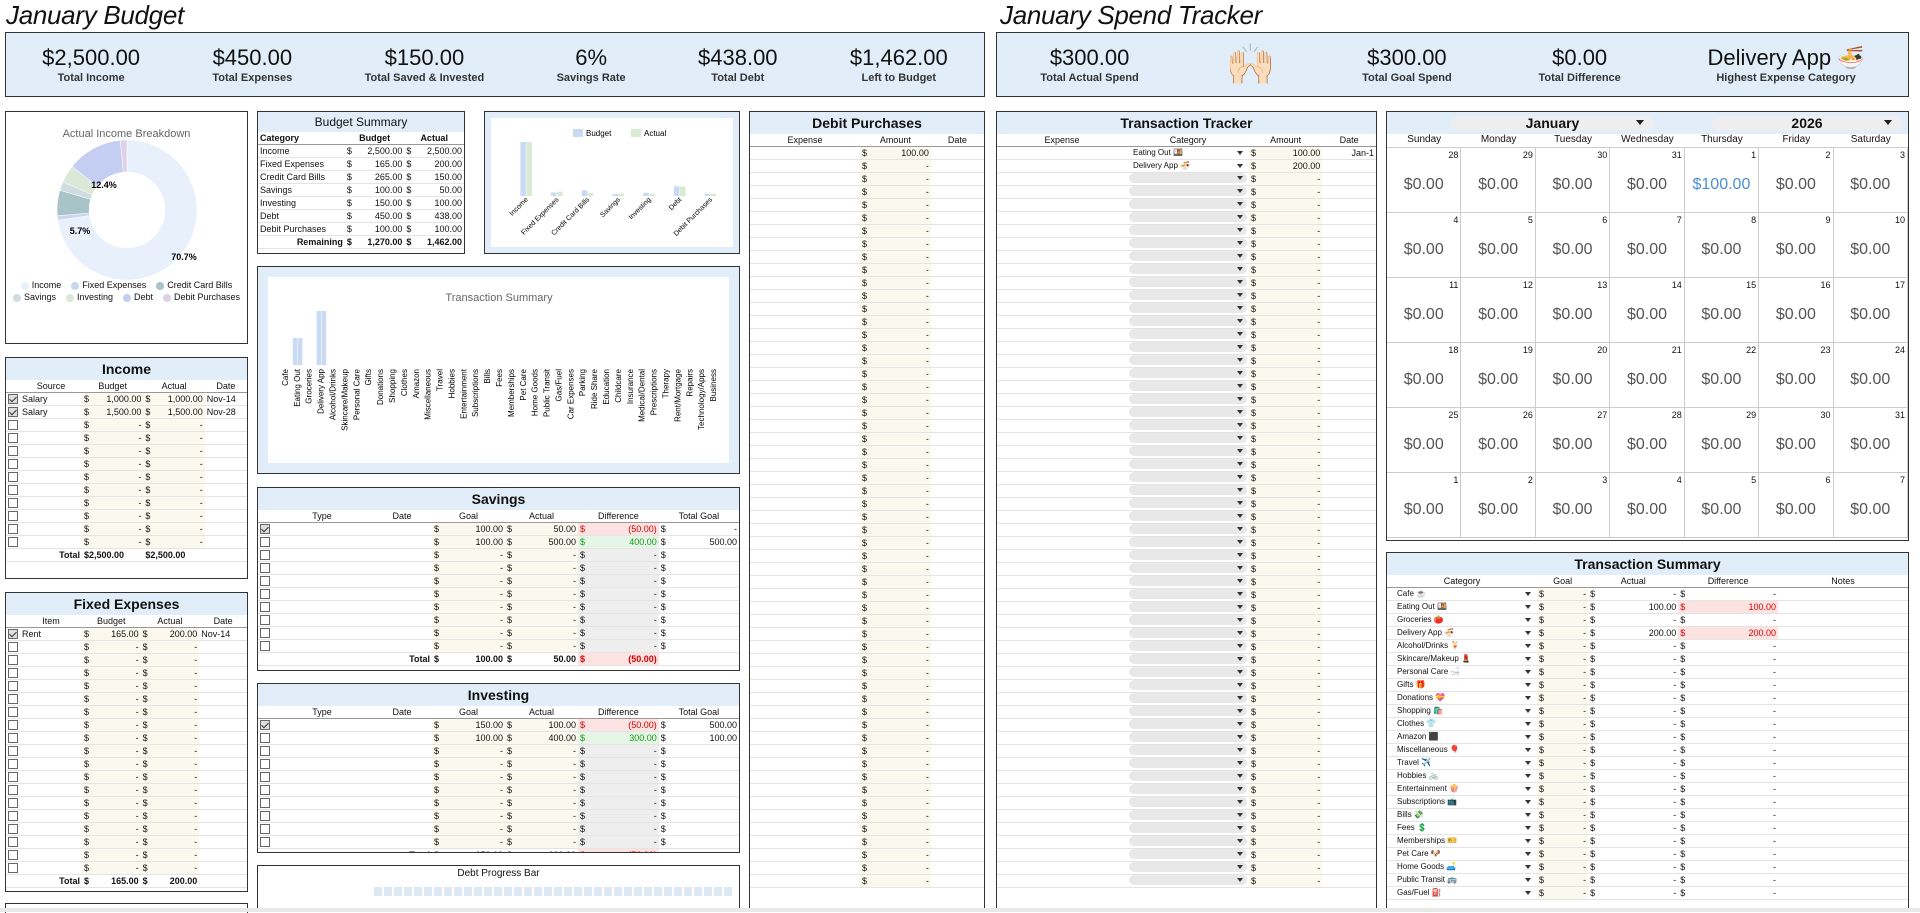  What do you see at coordinates (1647, 440) in the screenshot?
I see `calendar-day: 28 $0.00` at bounding box center [1647, 440].